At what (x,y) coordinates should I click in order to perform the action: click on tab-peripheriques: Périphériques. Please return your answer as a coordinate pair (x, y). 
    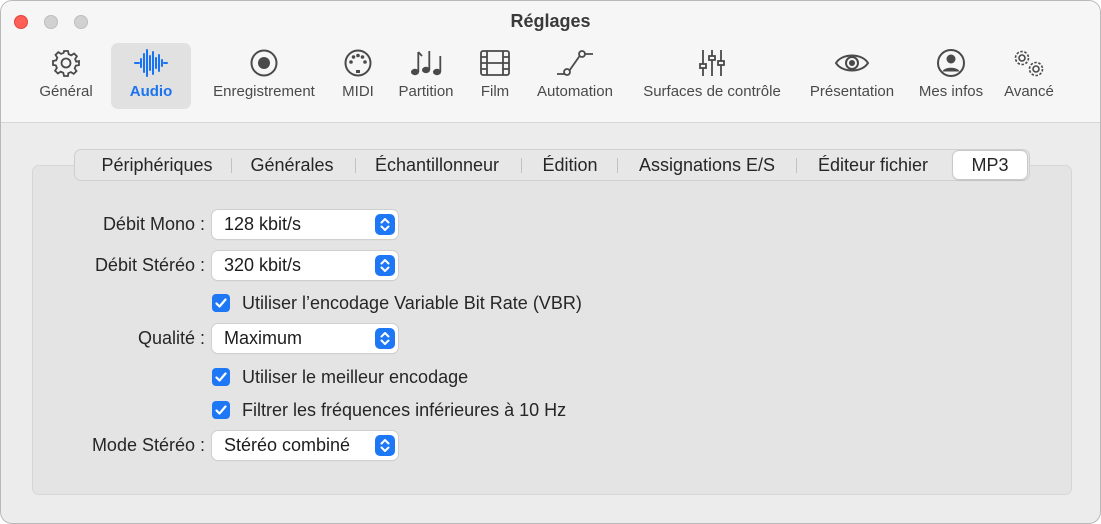
    Looking at the image, I should click on (157, 165).